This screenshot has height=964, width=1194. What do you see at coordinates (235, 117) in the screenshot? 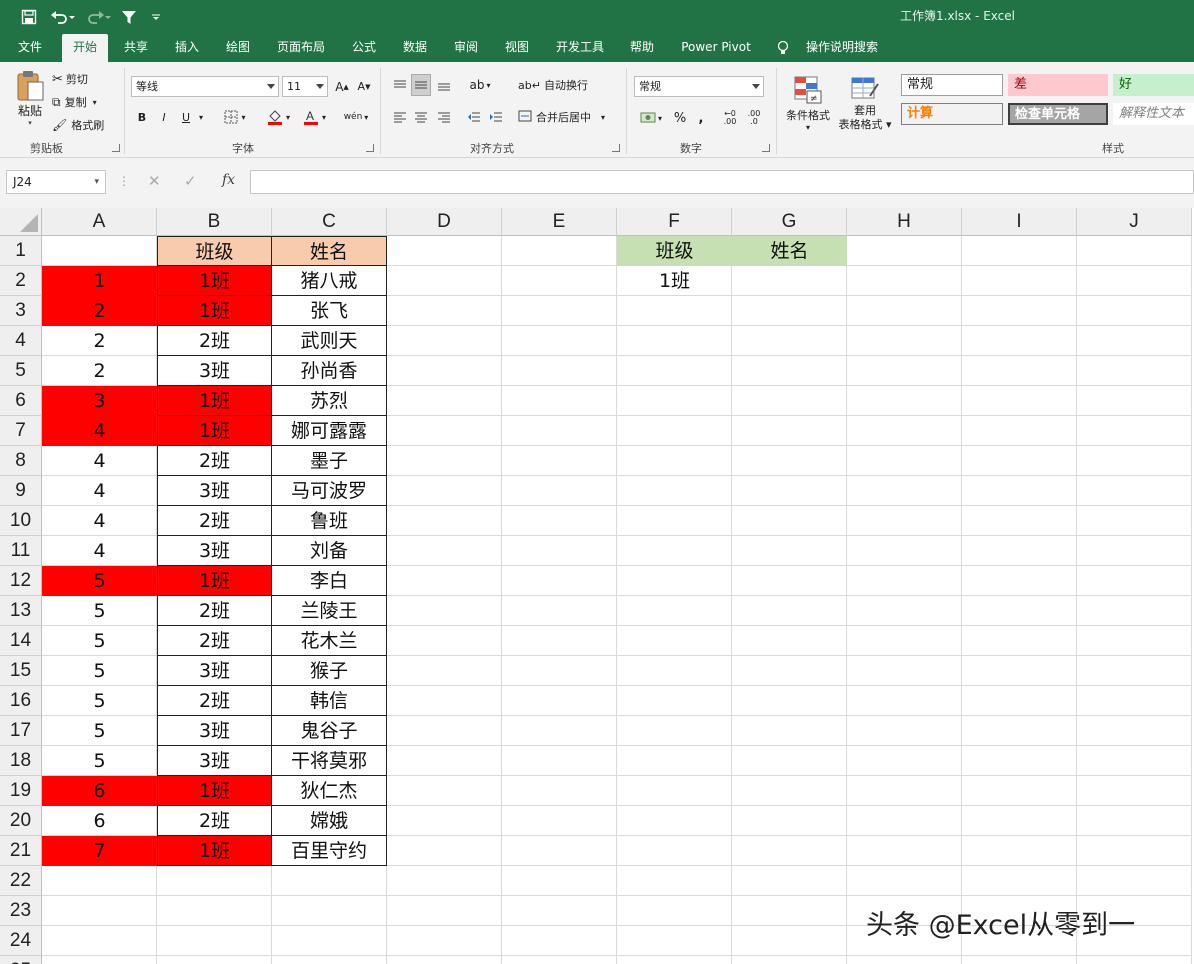
I see `borders-icon: ▾` at bounding box center [235, 117].